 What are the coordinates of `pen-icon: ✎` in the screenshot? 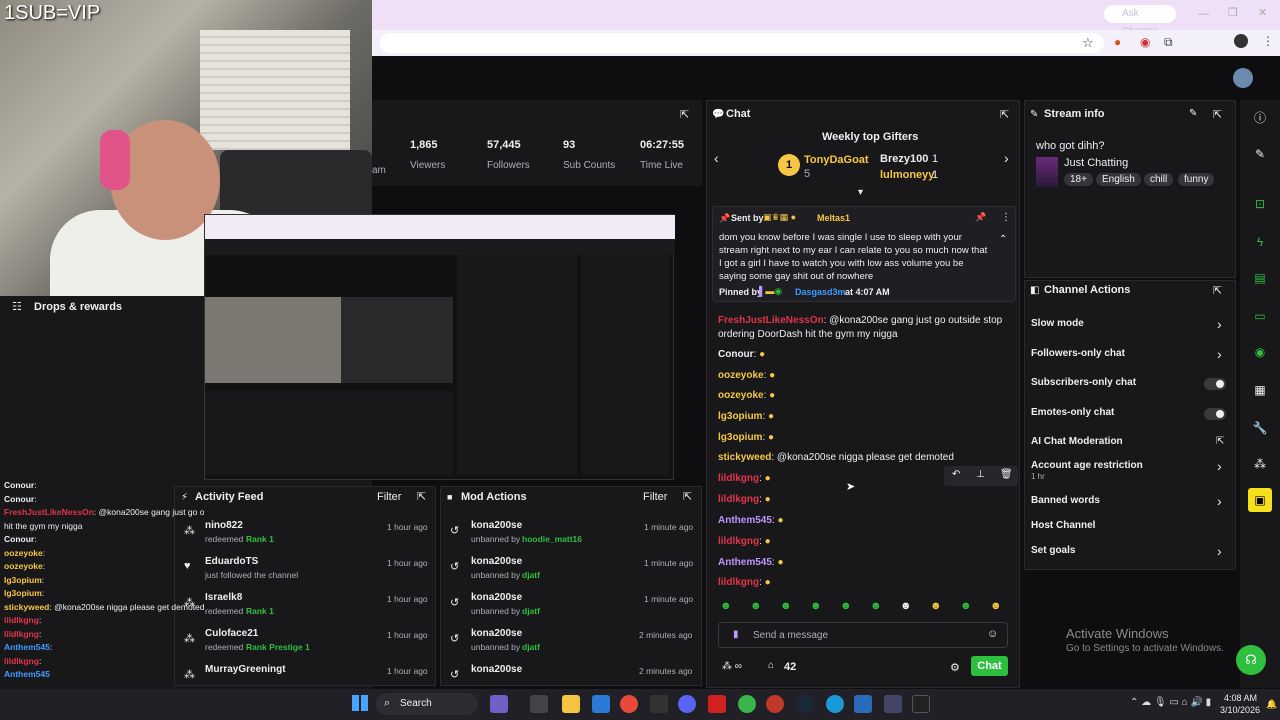 It's located at (1260, 154).